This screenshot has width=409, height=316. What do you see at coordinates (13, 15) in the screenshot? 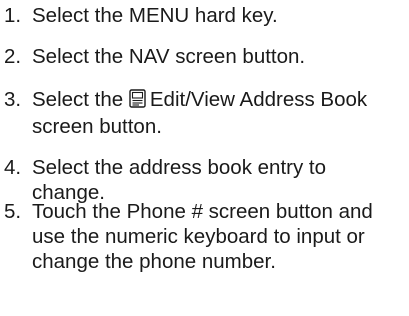
I see `step-number: 1.` at bounding box center [13, 15].